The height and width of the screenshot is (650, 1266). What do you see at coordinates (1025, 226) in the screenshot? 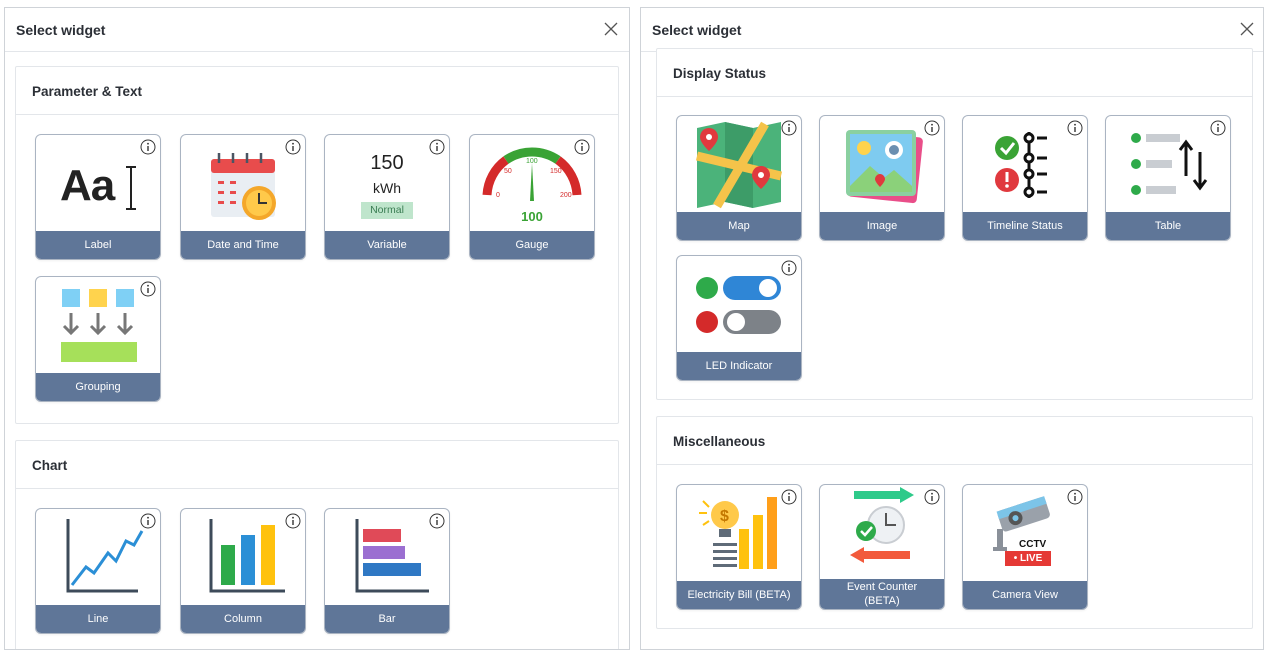
I see `widget-card-footer: Timeline Status` at bounding box center [1025, 226].